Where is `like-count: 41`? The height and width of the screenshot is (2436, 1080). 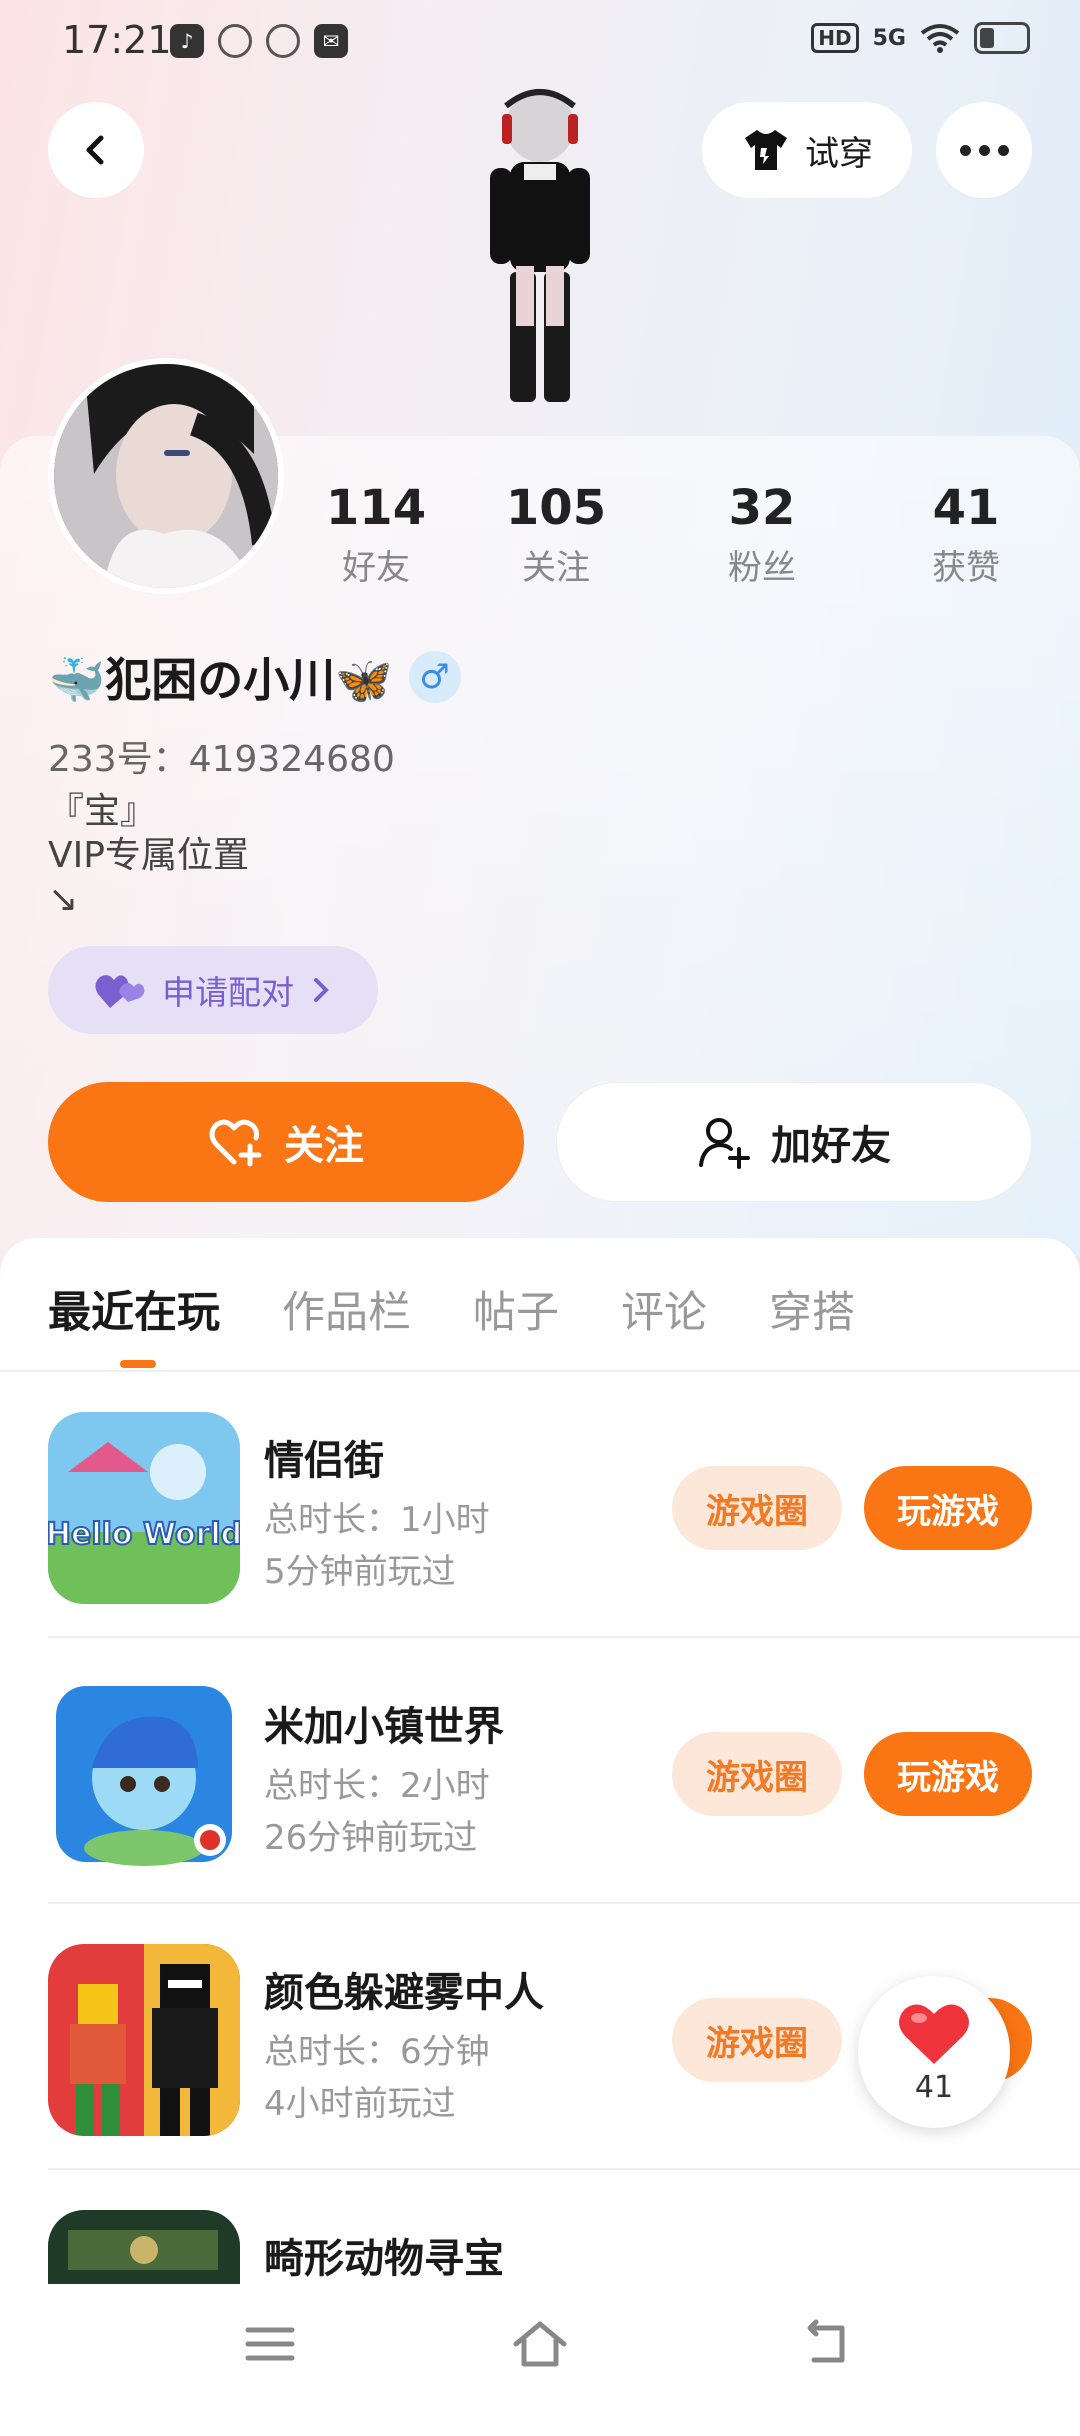
like-count: 41 is located at coordinates (934, 2087).